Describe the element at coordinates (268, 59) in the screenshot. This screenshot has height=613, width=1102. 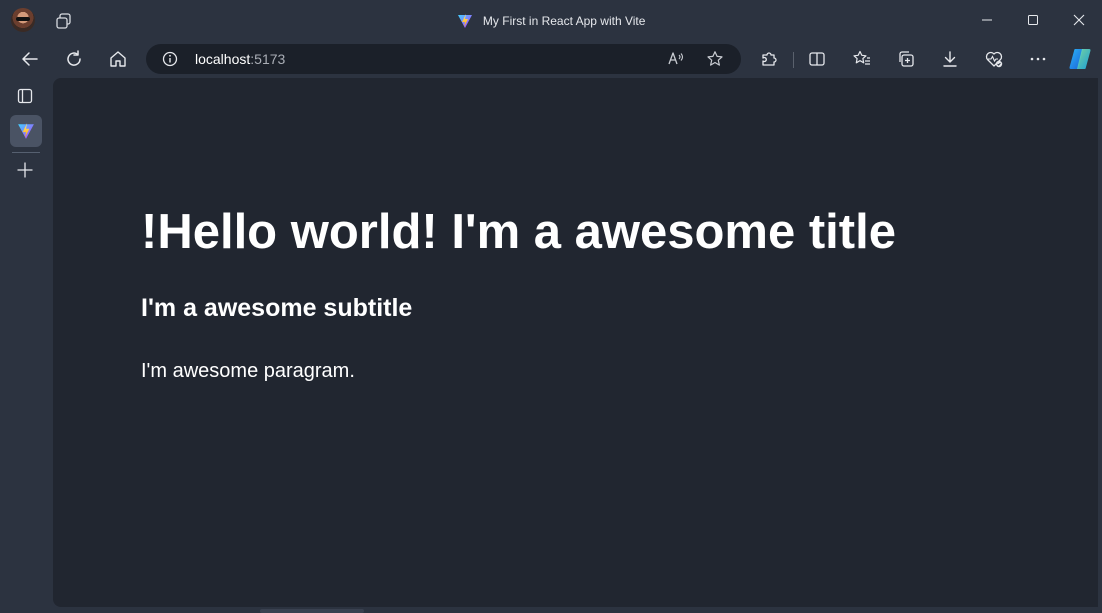
I see `url-port: :5173` at that location.